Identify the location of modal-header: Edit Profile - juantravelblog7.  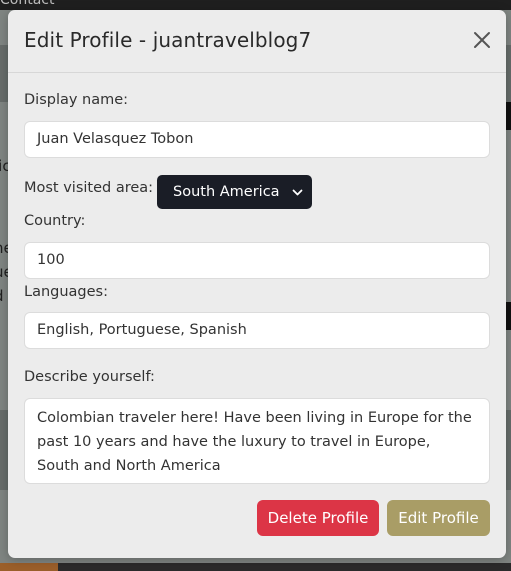
(257, 41).